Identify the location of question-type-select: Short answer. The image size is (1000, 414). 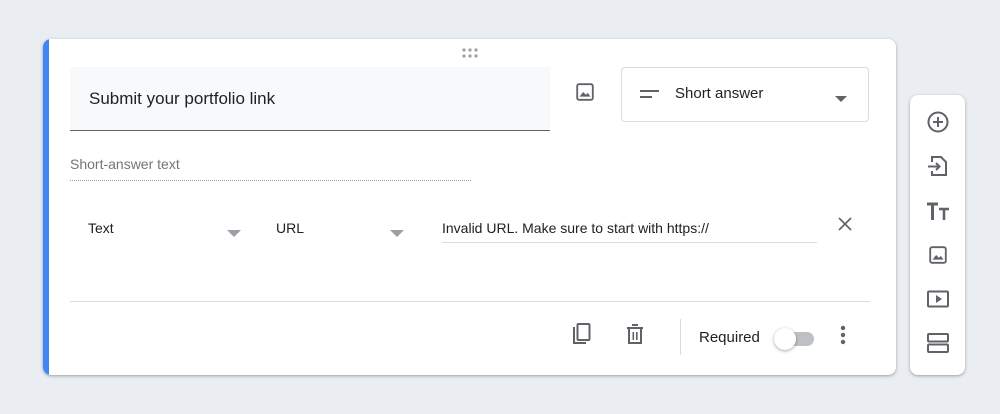
(745, 94).